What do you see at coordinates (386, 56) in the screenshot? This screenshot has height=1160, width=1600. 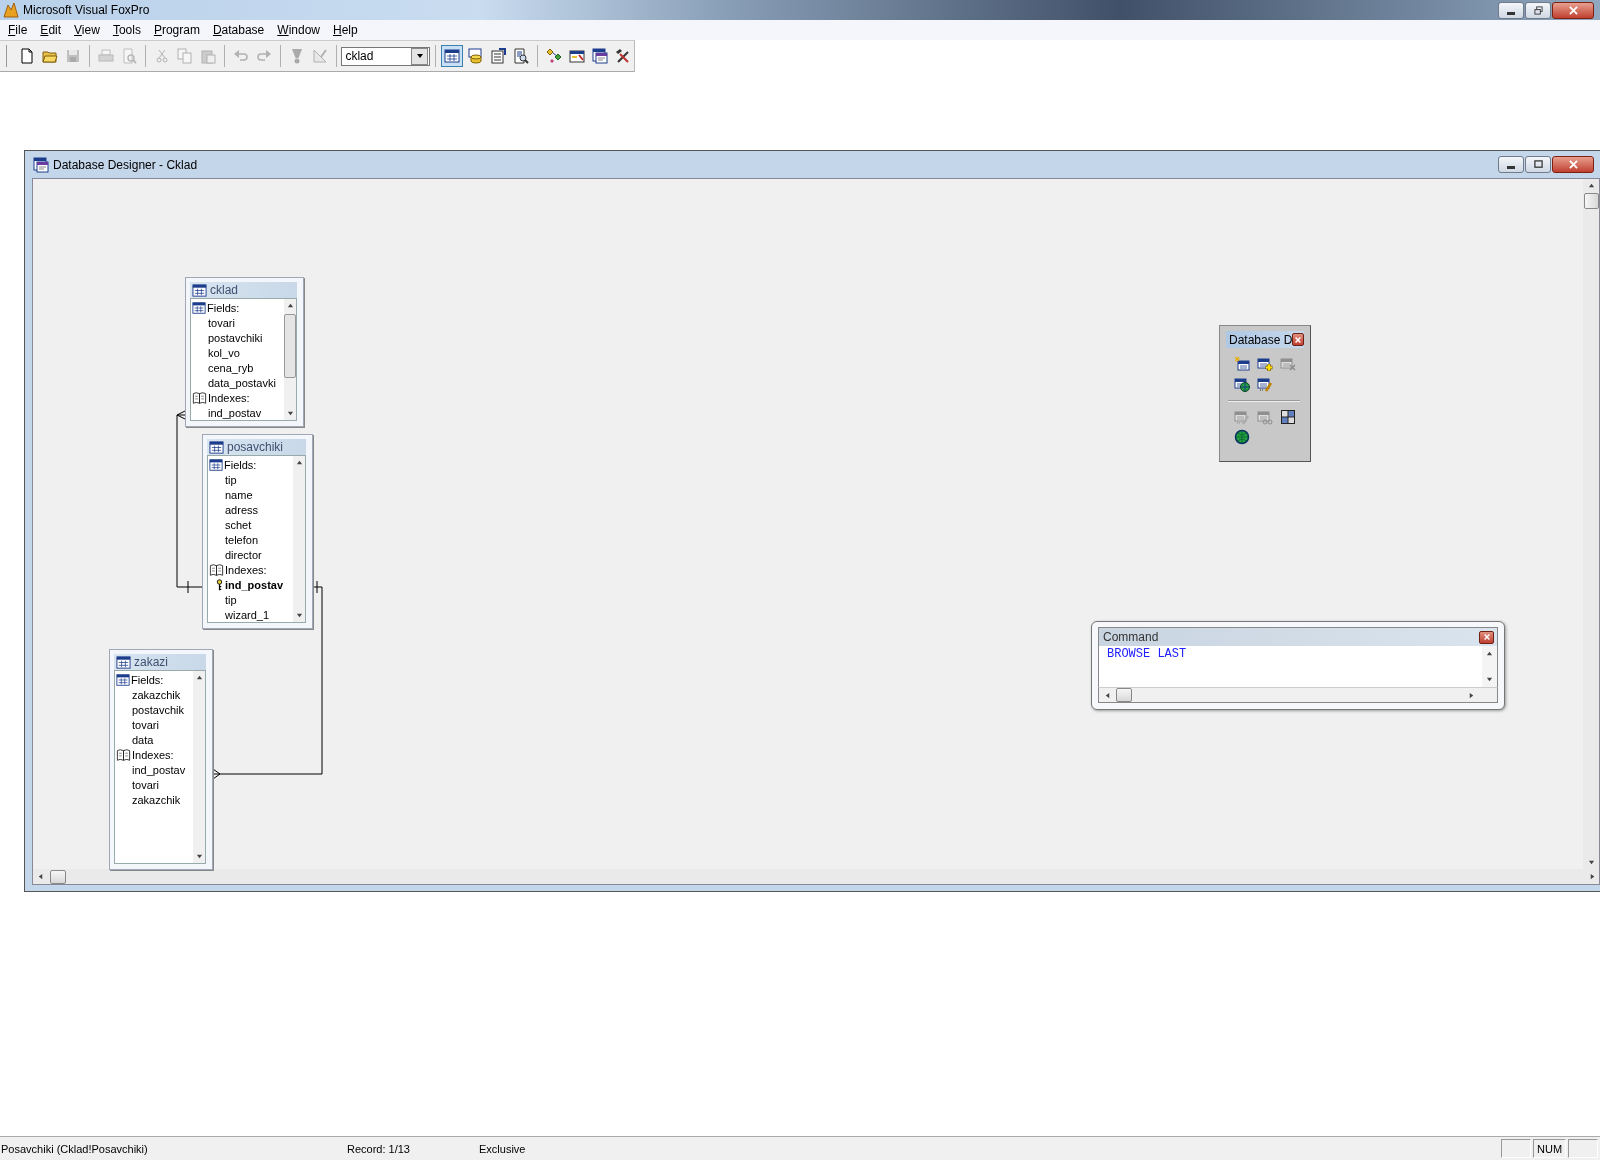 I see `database-dropdown: cklad` at bounding box center [386, 56].